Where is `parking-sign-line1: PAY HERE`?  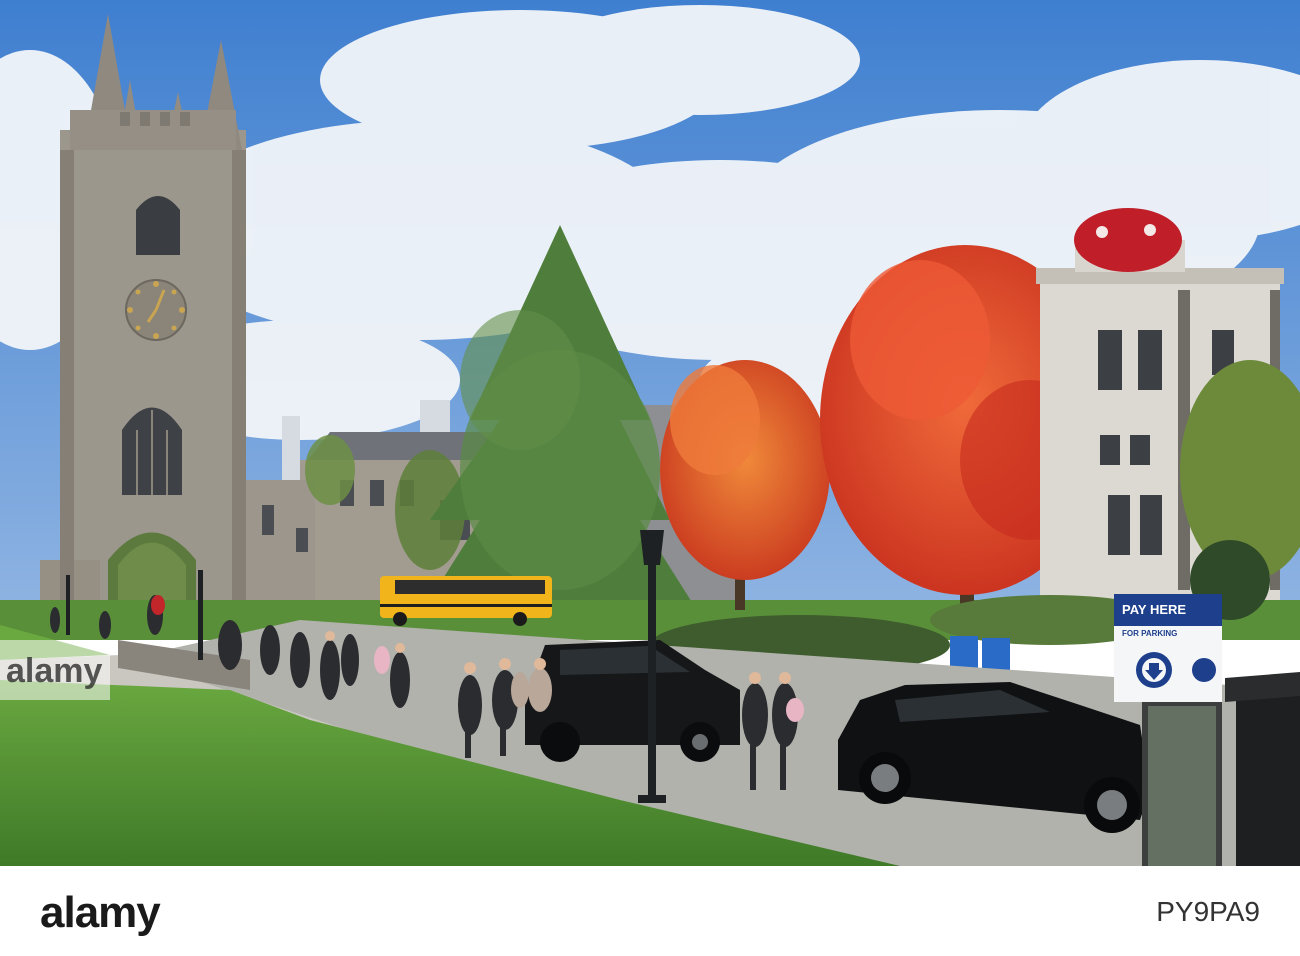
parking-sign-line1: PAY HERE is located at coordinates (1154, 609).